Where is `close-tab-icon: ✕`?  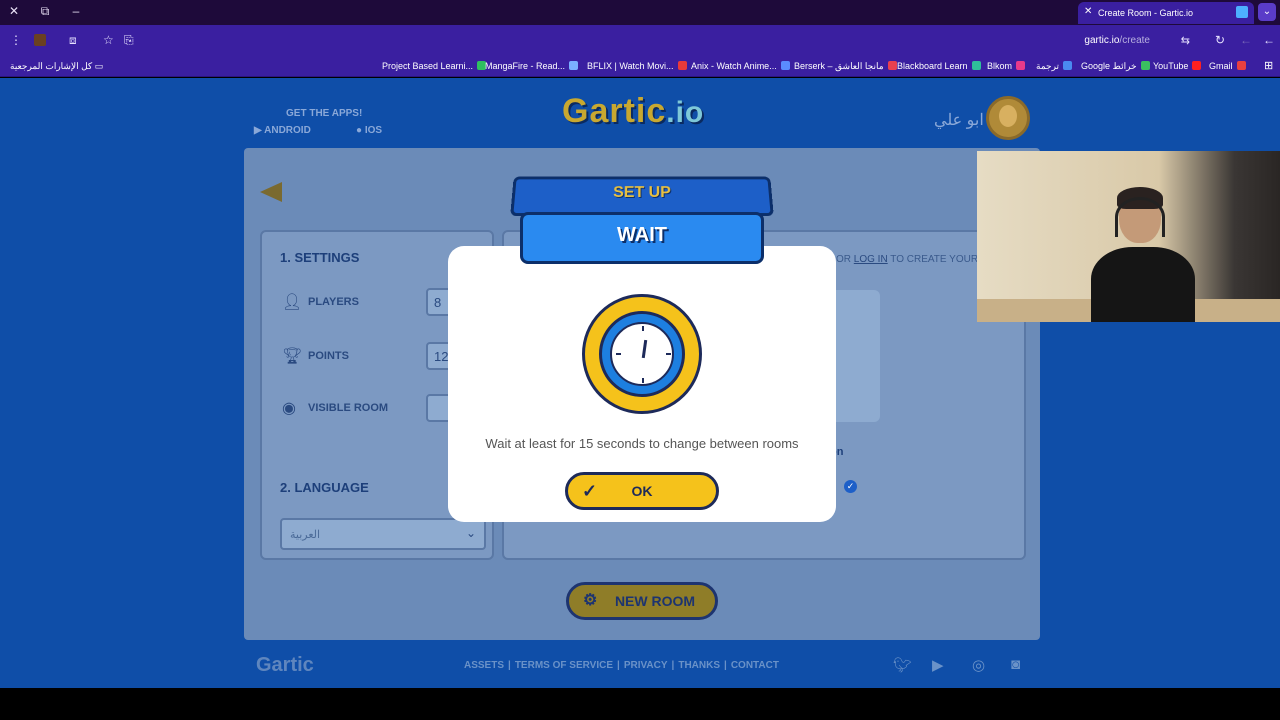
close-tab-icon: ✕ is located at coordinates (1088, 11).